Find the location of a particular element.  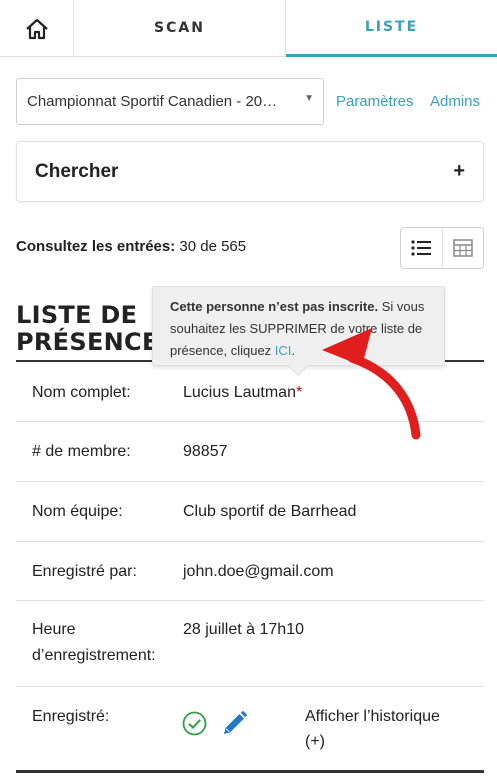

row-registered: Enregistré: Afficher l’historique (+) is located at coordinates (250, 730).